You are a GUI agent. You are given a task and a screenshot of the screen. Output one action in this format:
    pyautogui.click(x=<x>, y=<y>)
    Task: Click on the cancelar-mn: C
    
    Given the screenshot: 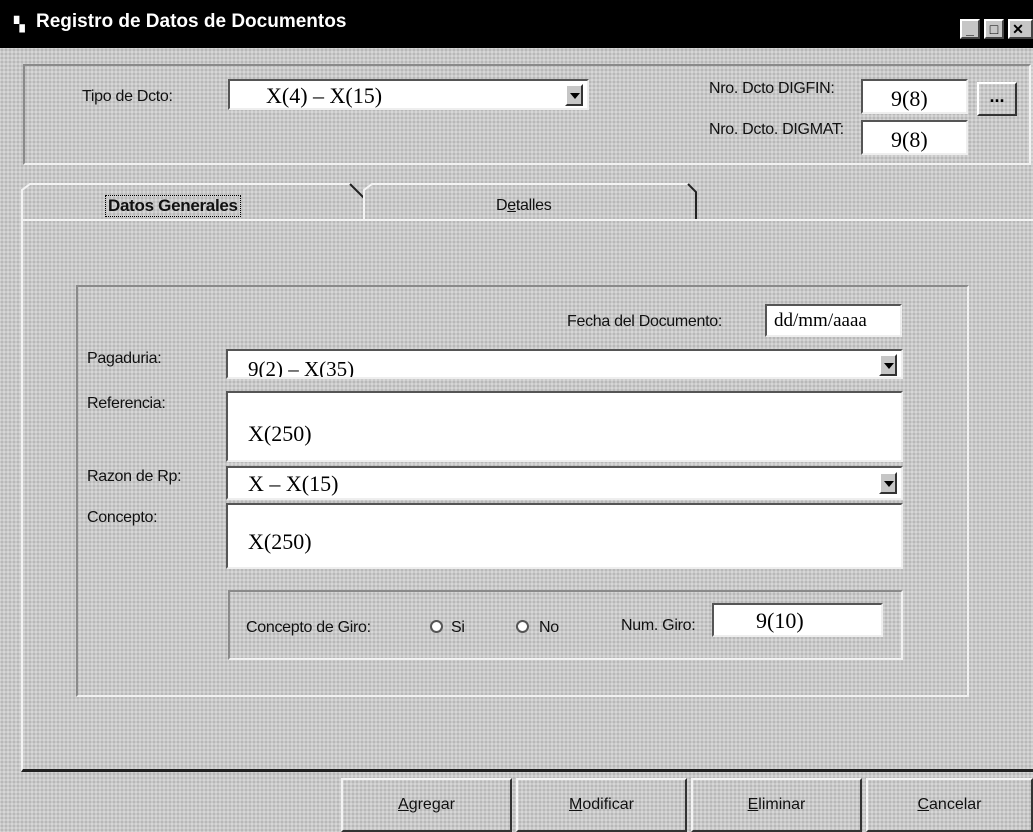 What is the action you would take?
    pyautogui.click(x=923, y=804)
    